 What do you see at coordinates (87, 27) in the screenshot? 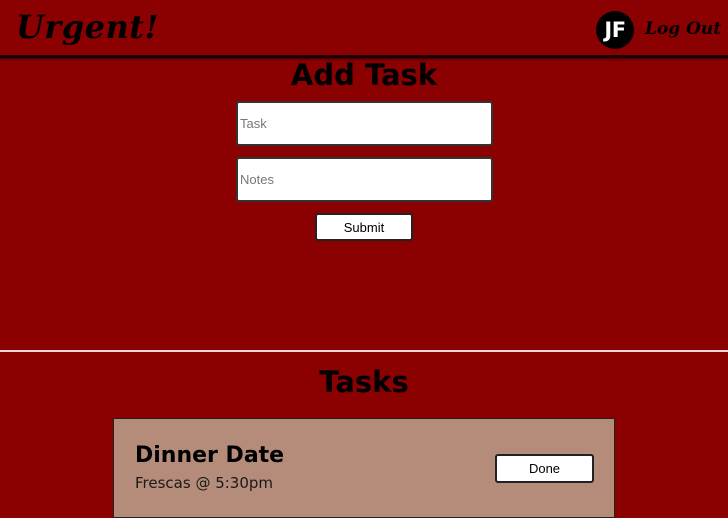
I see `app-logo: Urgent!` at bounding box center [87, 27].